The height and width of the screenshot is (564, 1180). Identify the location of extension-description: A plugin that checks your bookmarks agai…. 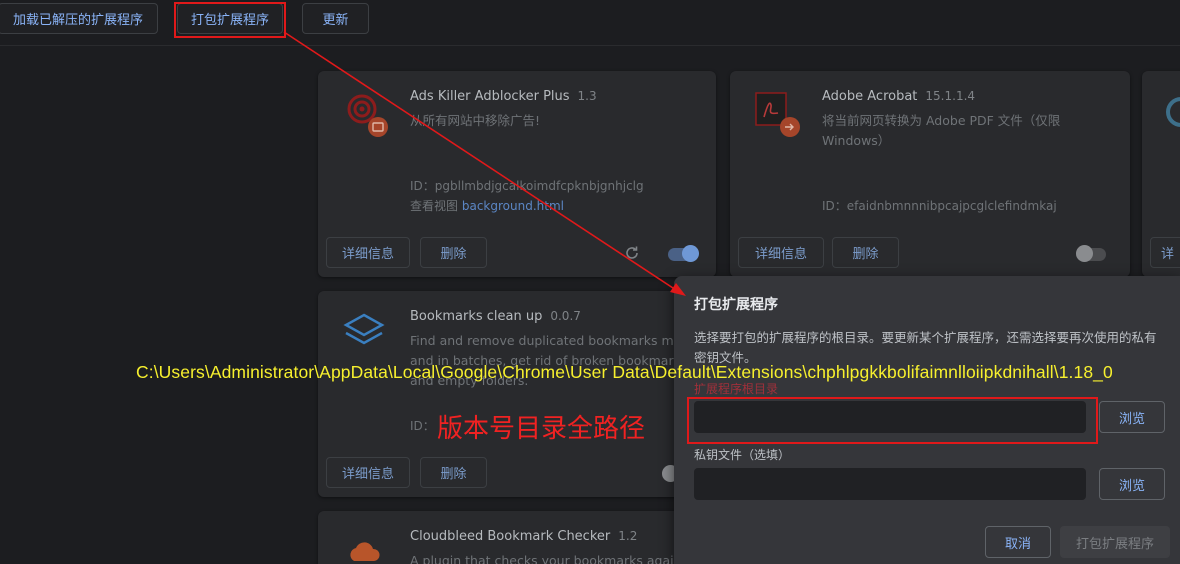
(551, 558).